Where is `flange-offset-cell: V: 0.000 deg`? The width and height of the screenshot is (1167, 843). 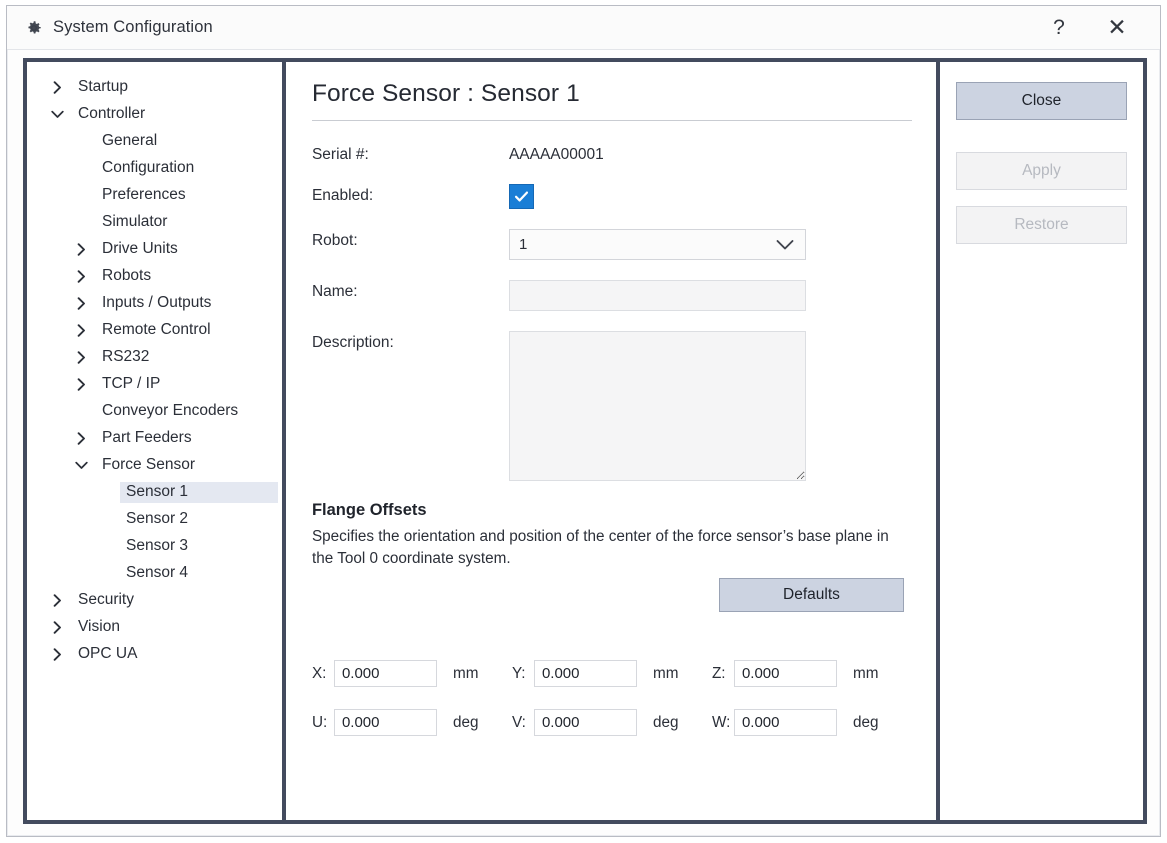 flange-offset-cell: V: 0.000 deg is located at coordinates (612, 723).